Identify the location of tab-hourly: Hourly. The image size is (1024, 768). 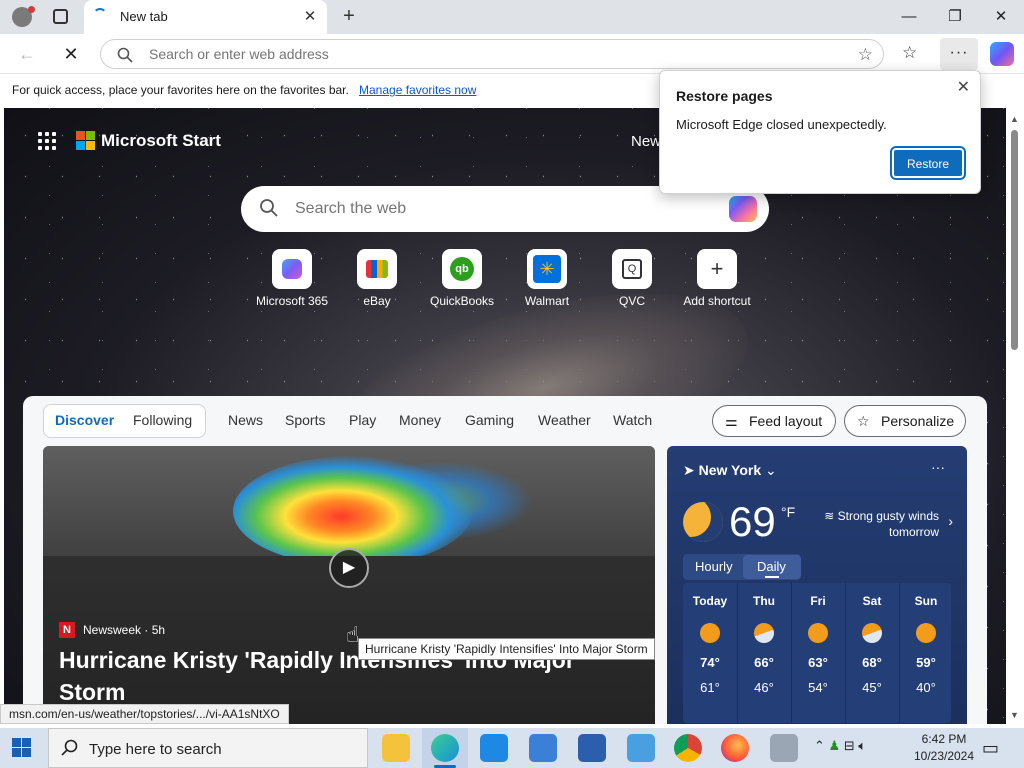
(714, 566).